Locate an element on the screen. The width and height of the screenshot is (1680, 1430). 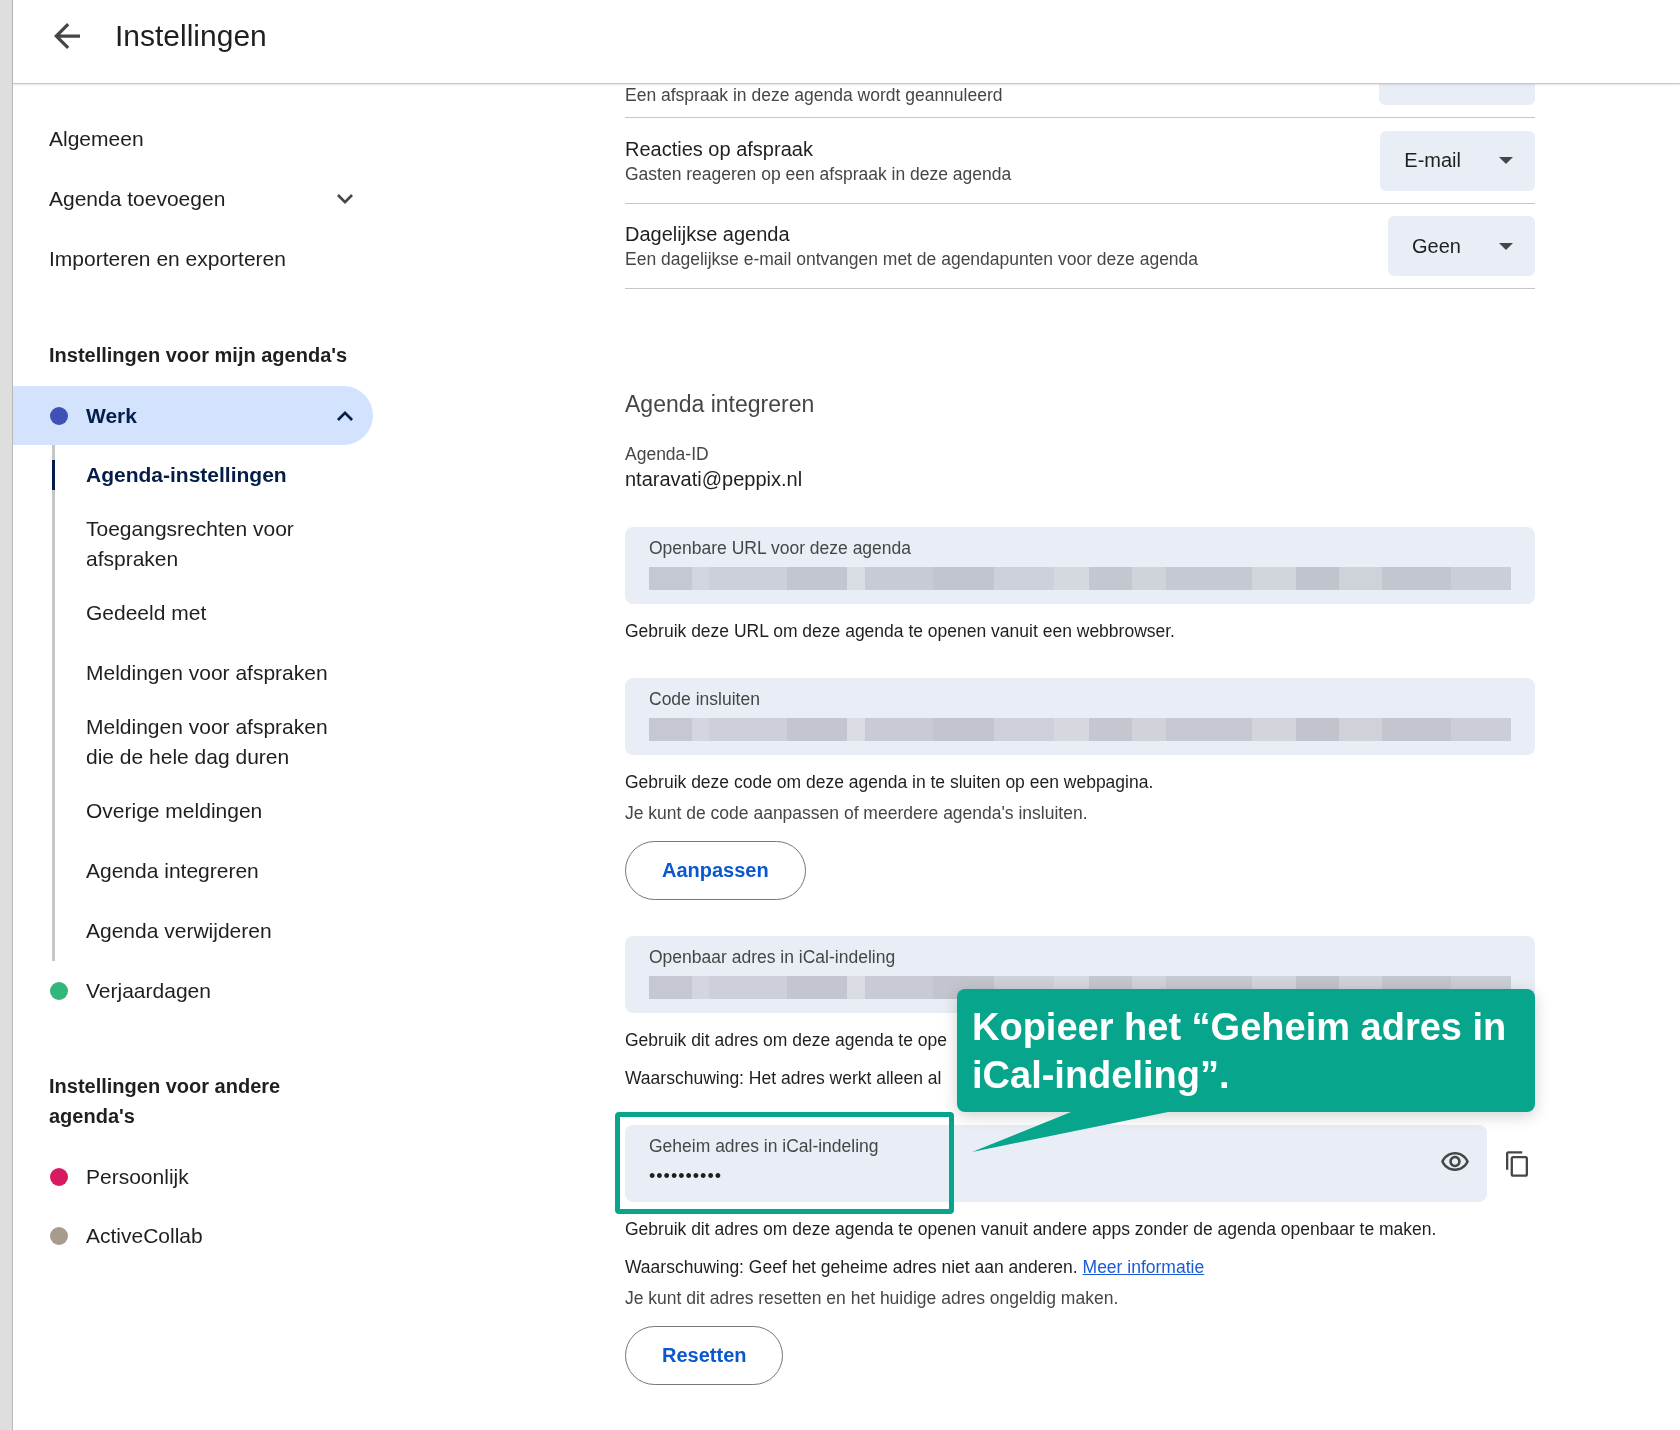
submenu-item: Overige meldingen is located at coordinates (202, 811).